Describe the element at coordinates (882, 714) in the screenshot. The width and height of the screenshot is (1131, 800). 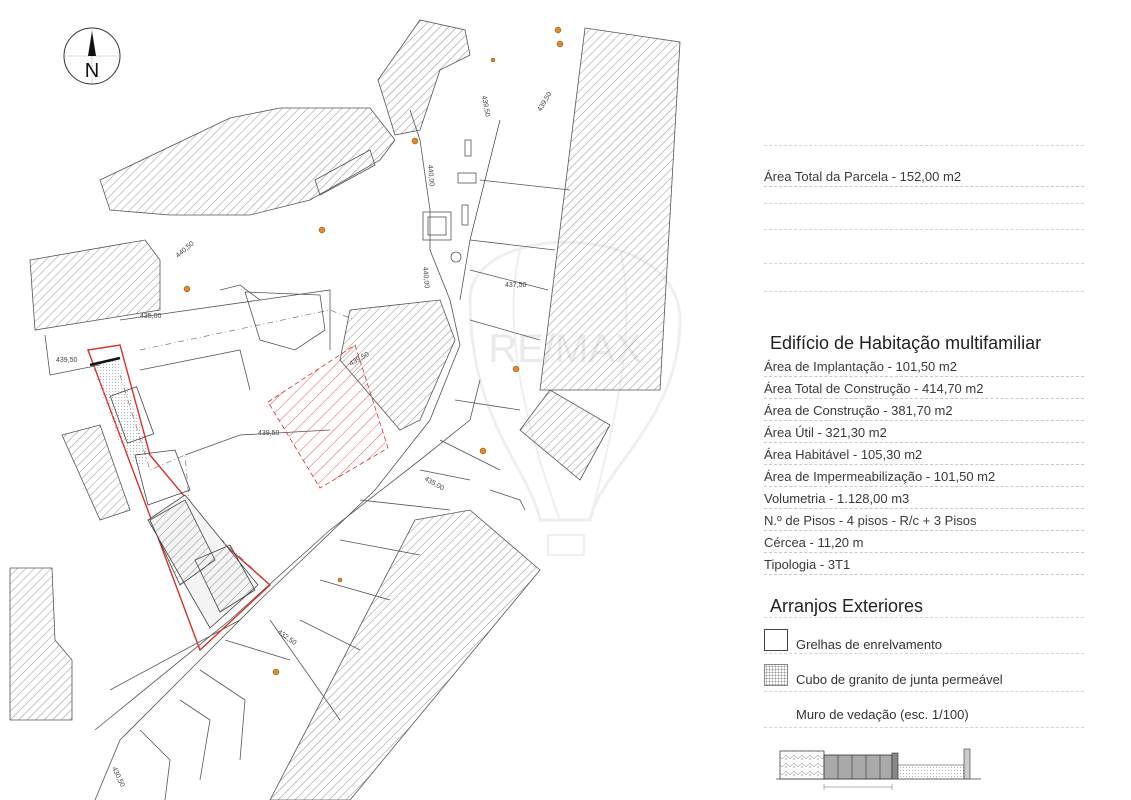
I see `wall-label: Muro de vedação (esc. 1/100)` at that location.